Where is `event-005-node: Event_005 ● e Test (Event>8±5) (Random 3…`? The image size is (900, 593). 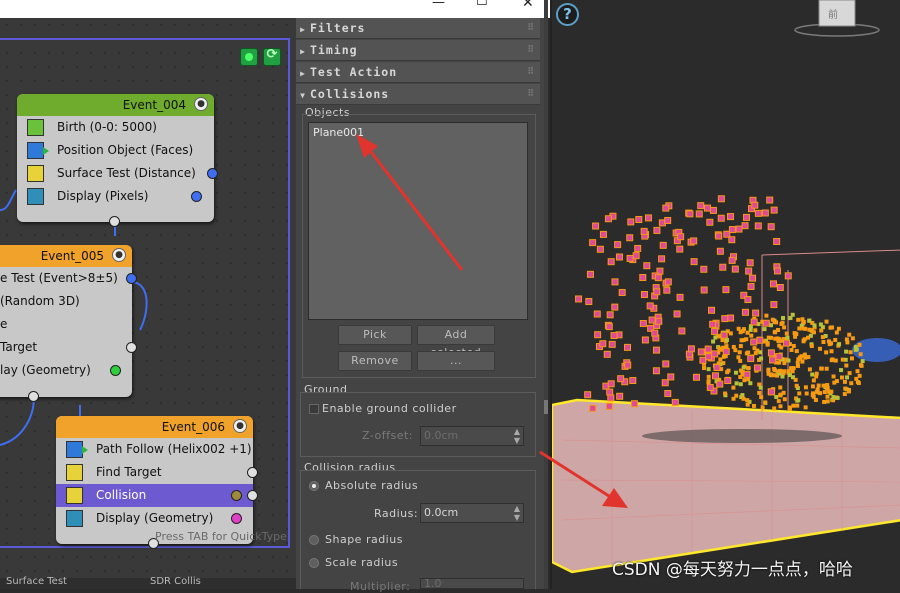 event-005-node: Event_005 ● e Test (Event>8±5) (Random 3… is located at coordinates (68, 323).